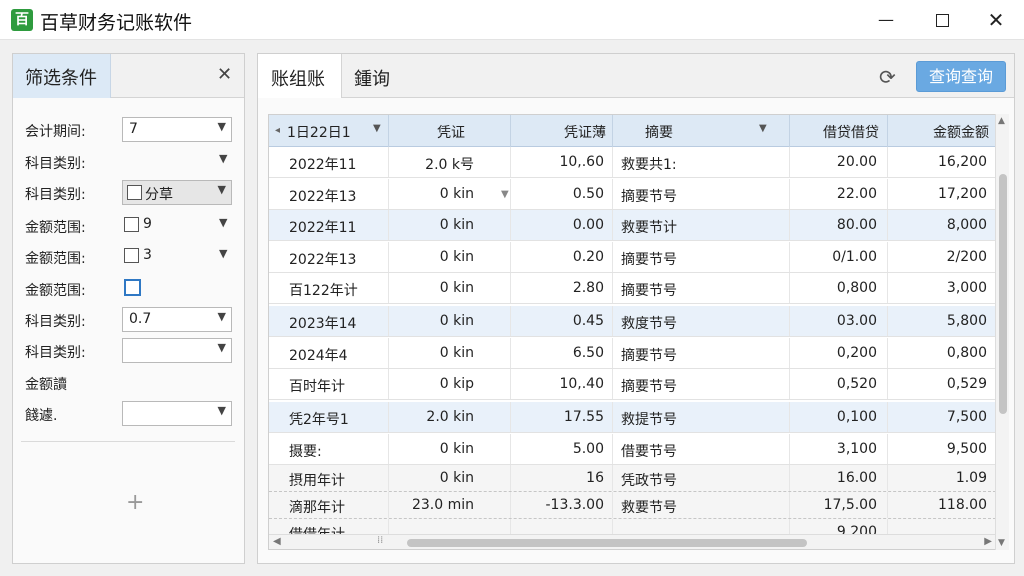  I want to click on table-cell: 3,000, so click(942, 288).